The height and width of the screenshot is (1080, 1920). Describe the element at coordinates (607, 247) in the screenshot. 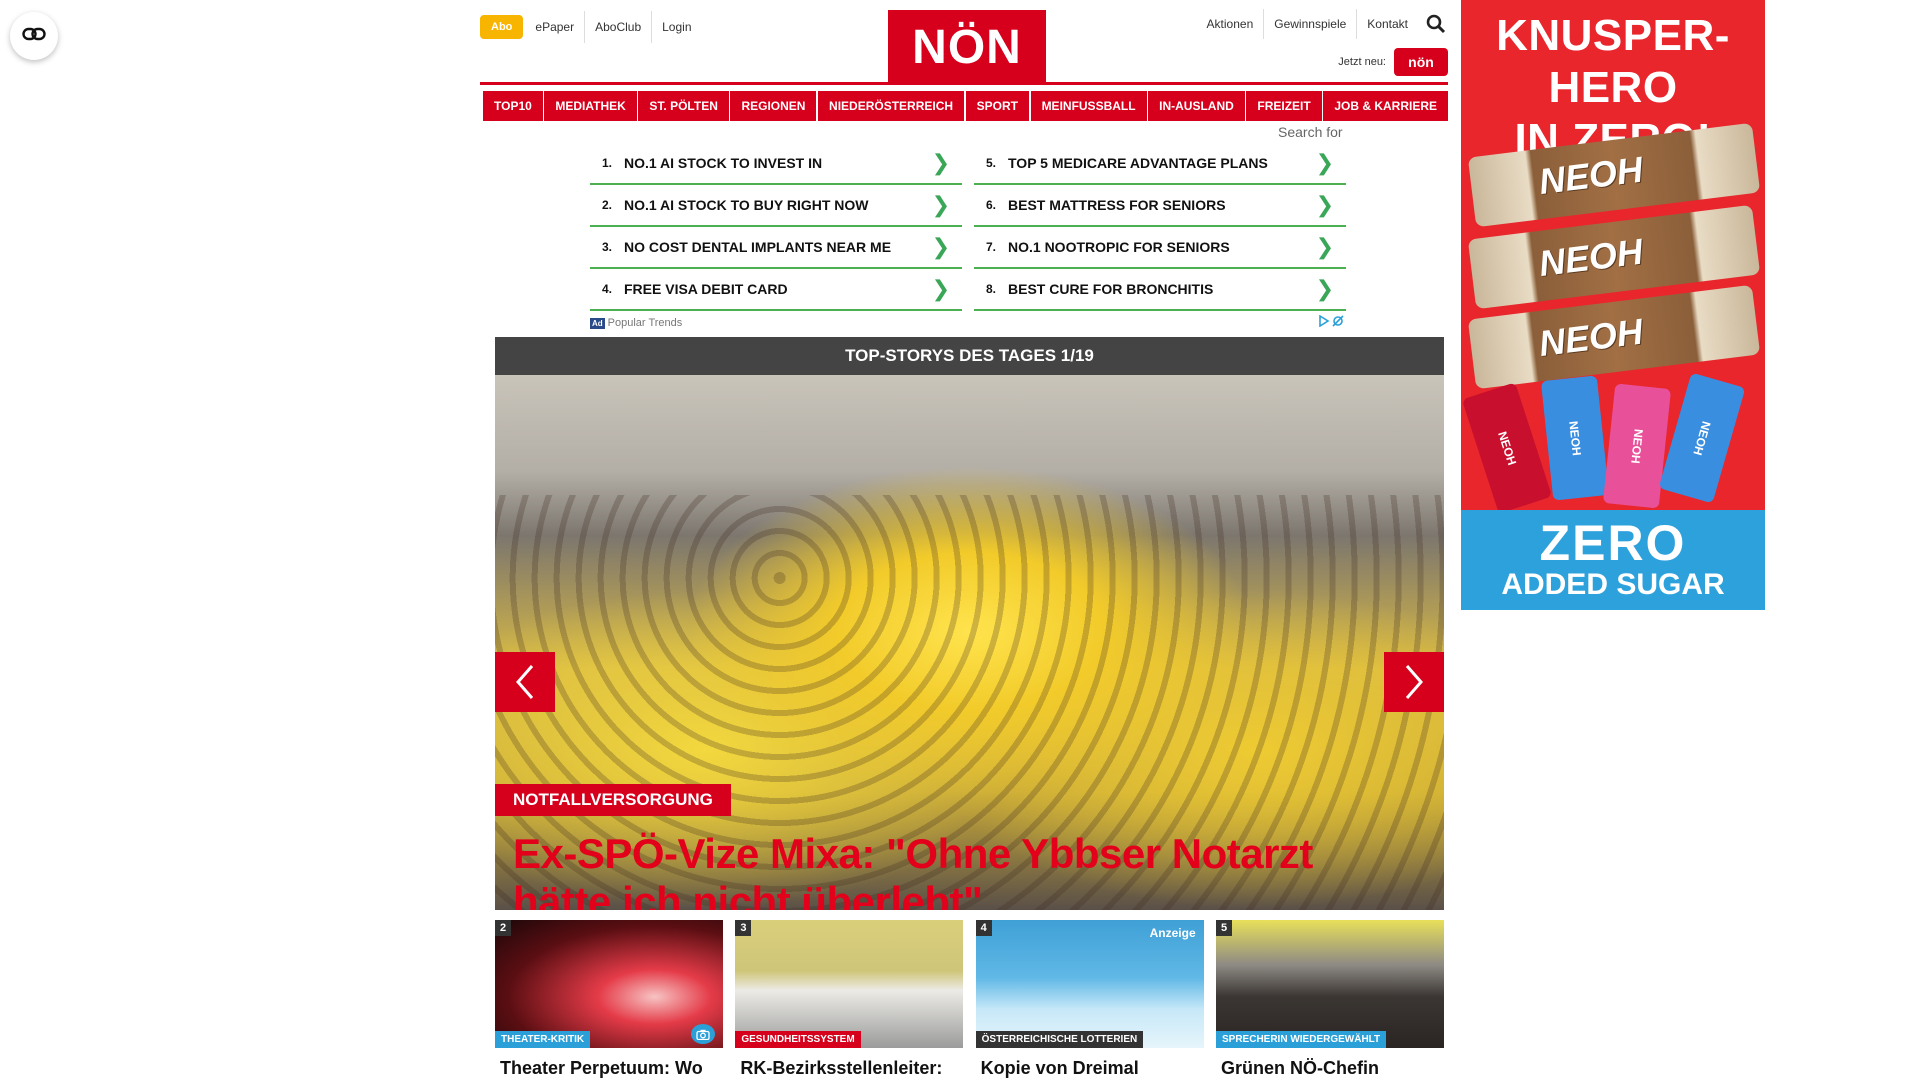

I see `sponsored-item-number: 3.` at that location.